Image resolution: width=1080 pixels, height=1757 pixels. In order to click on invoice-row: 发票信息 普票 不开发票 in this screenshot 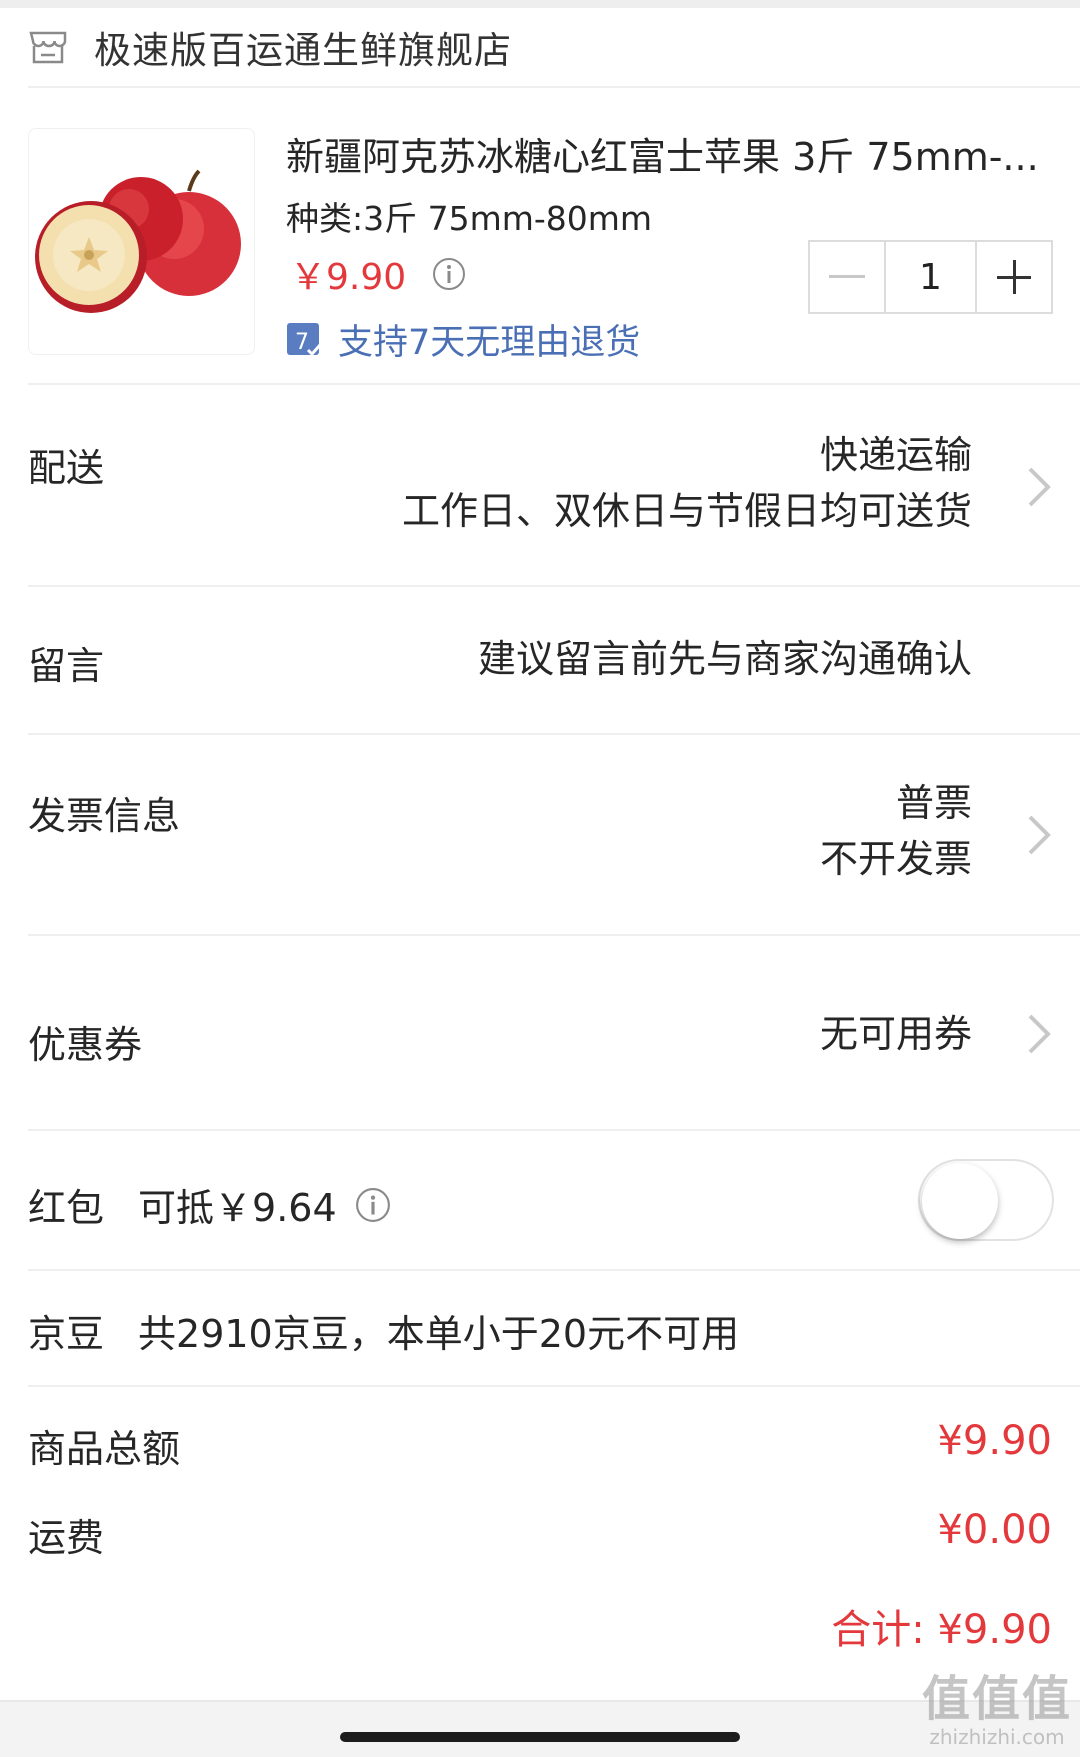, I will do `click(554, 835)`.